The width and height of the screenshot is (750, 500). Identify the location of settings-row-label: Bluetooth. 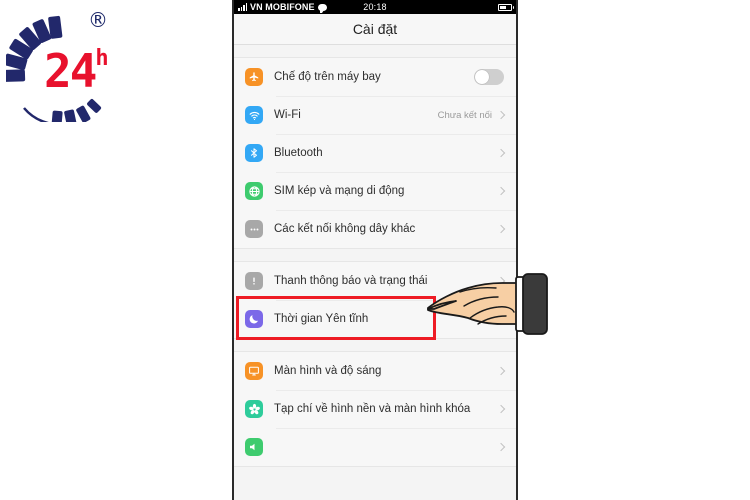
(298, 153).